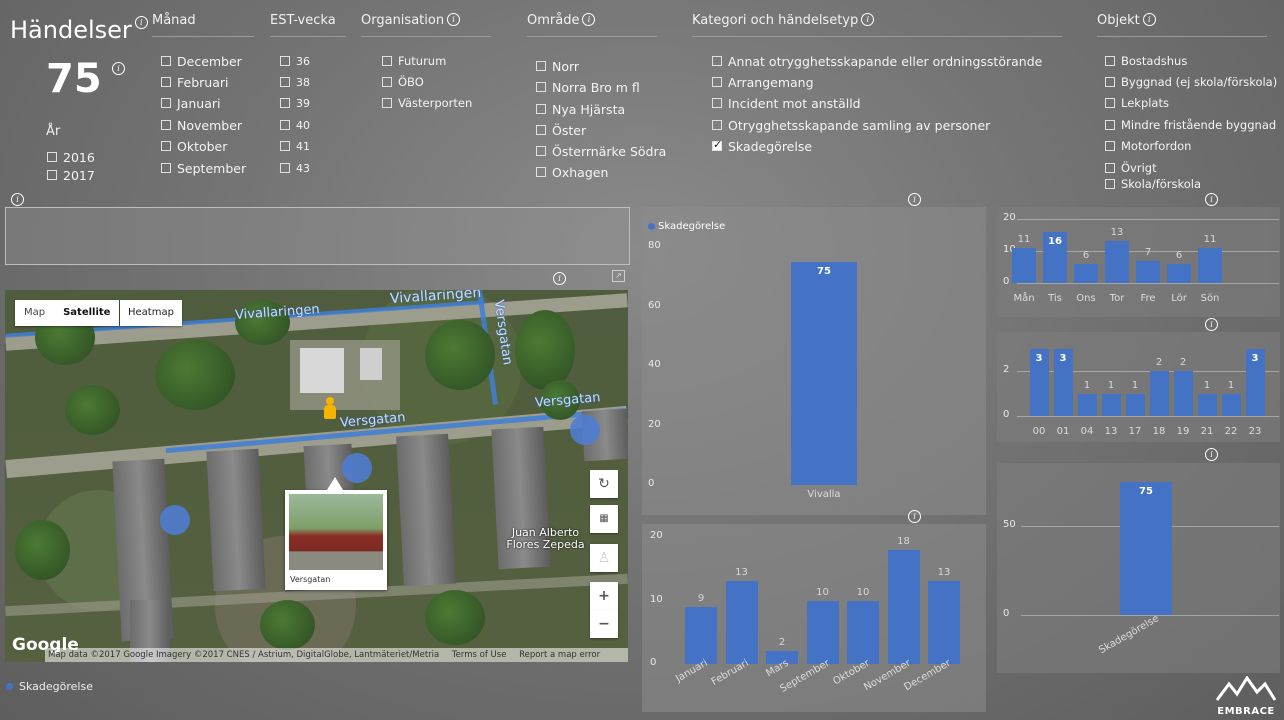 Image resolution: width=1284 pixels, height=720 pixels. I want to click on kategori-item: Arrangemang, so click(763, 82).